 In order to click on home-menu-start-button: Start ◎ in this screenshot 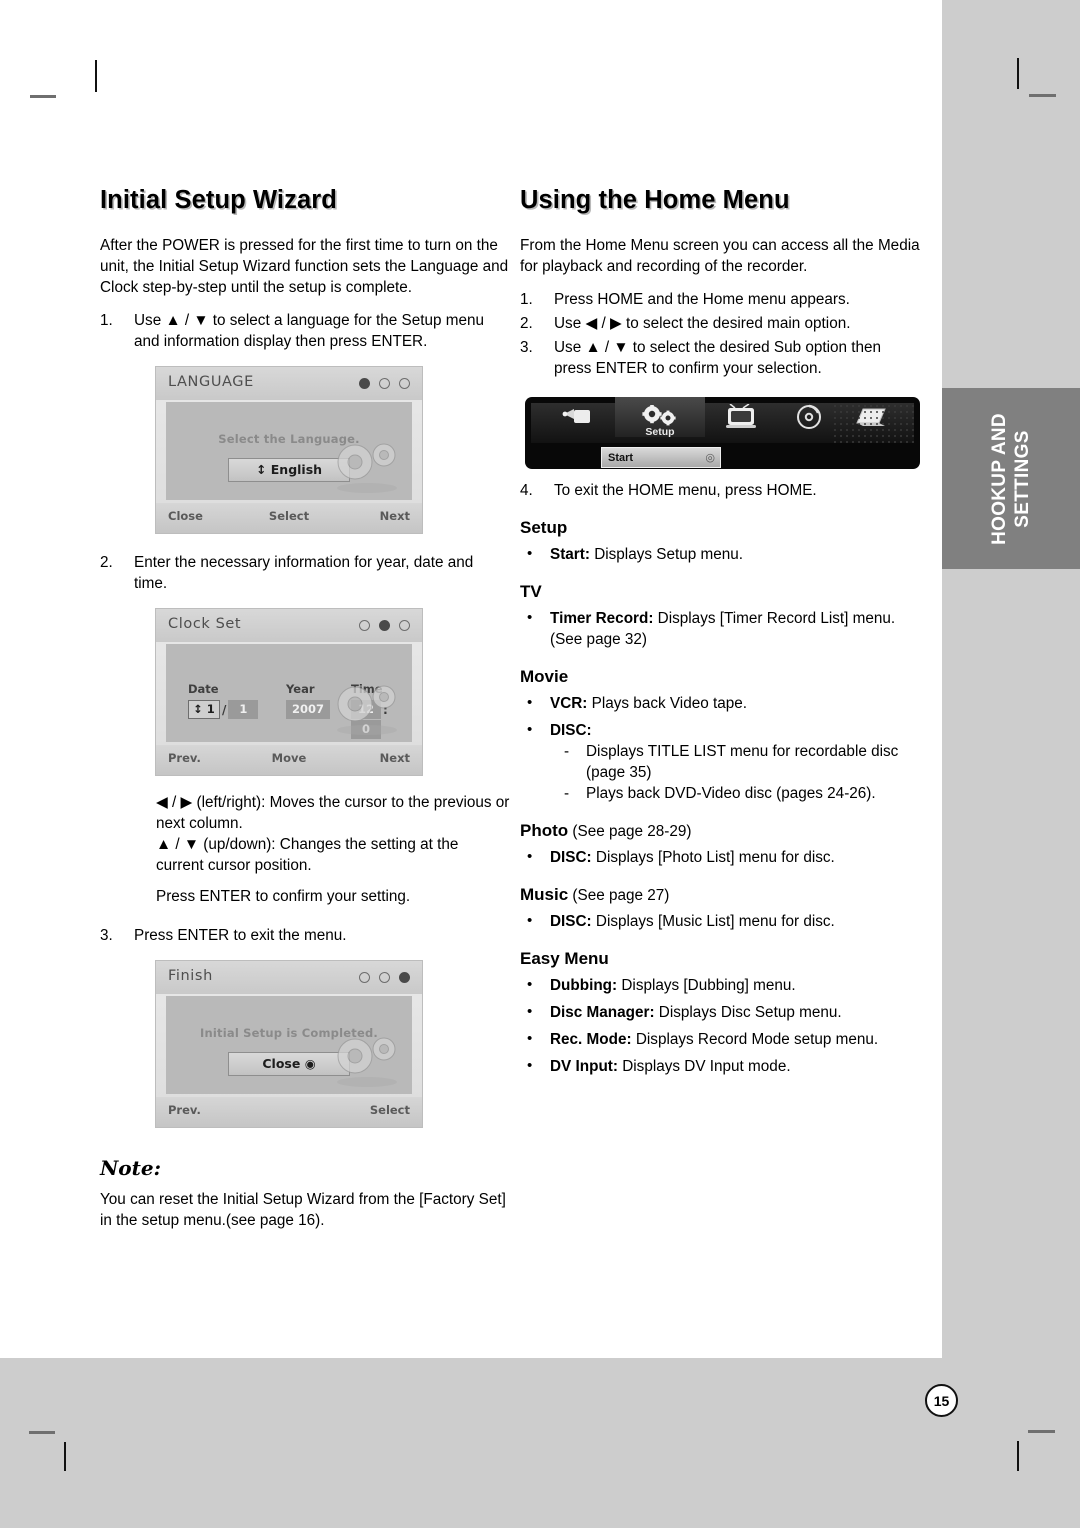, I will do `click(661, 457)`.